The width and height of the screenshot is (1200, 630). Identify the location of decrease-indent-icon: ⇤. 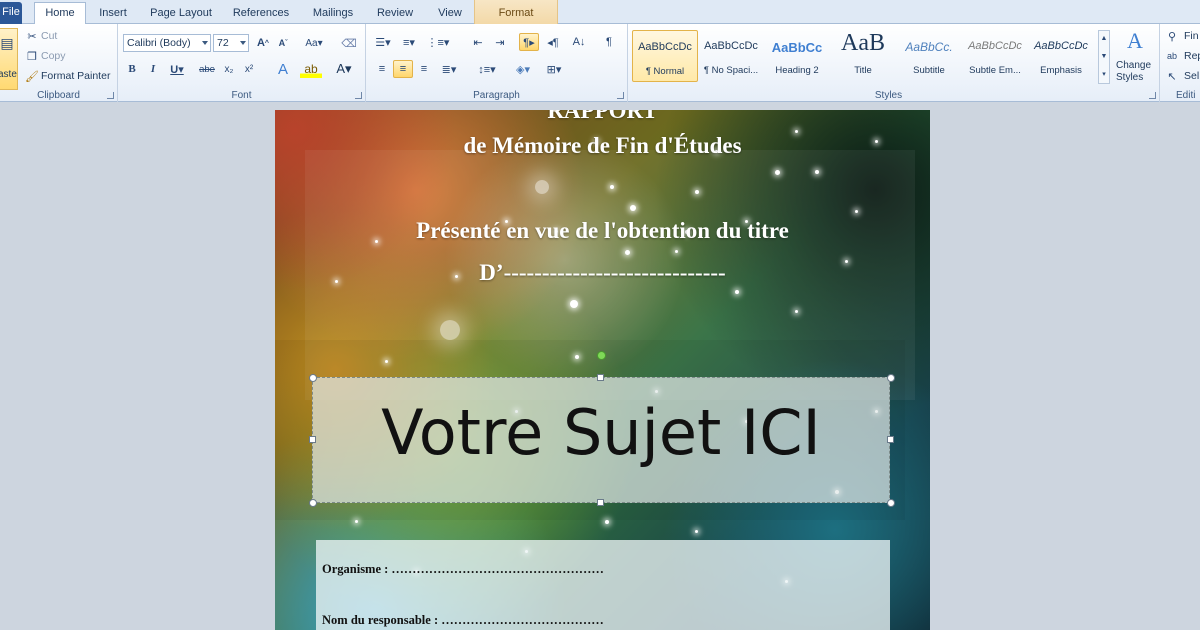
(478, 42).